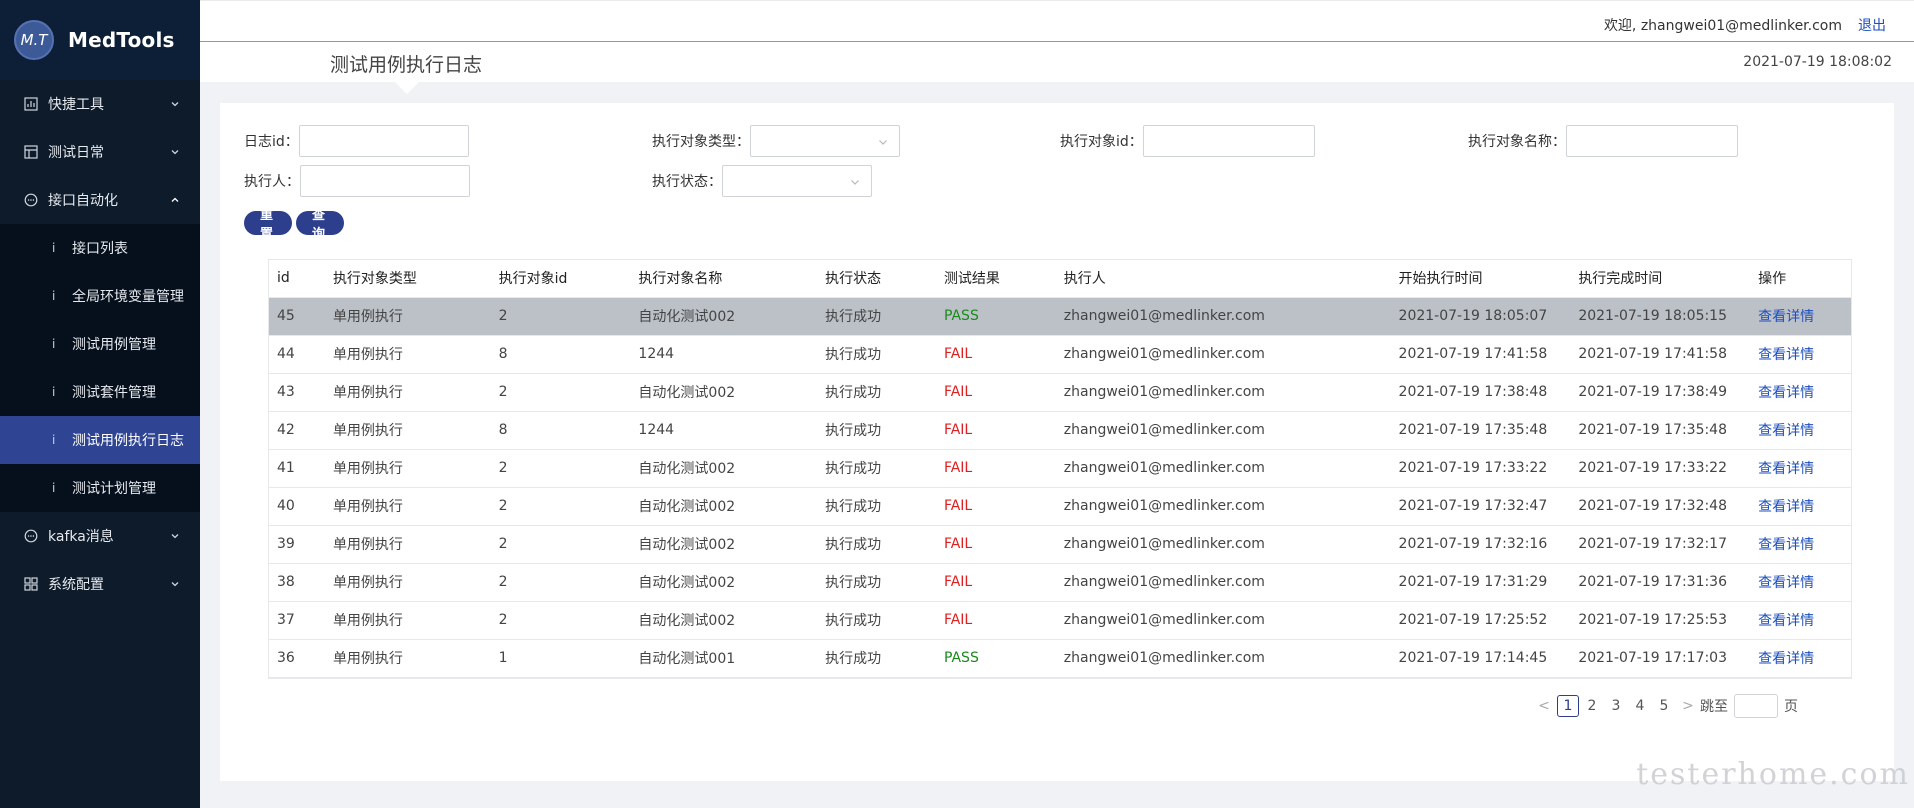 The height and width of the screenshot is (808, 1914). What do you see at coordinates (995, 658) in the screenshot?
I see `test-result-badge: PASS` at bounding box center [995, 658].